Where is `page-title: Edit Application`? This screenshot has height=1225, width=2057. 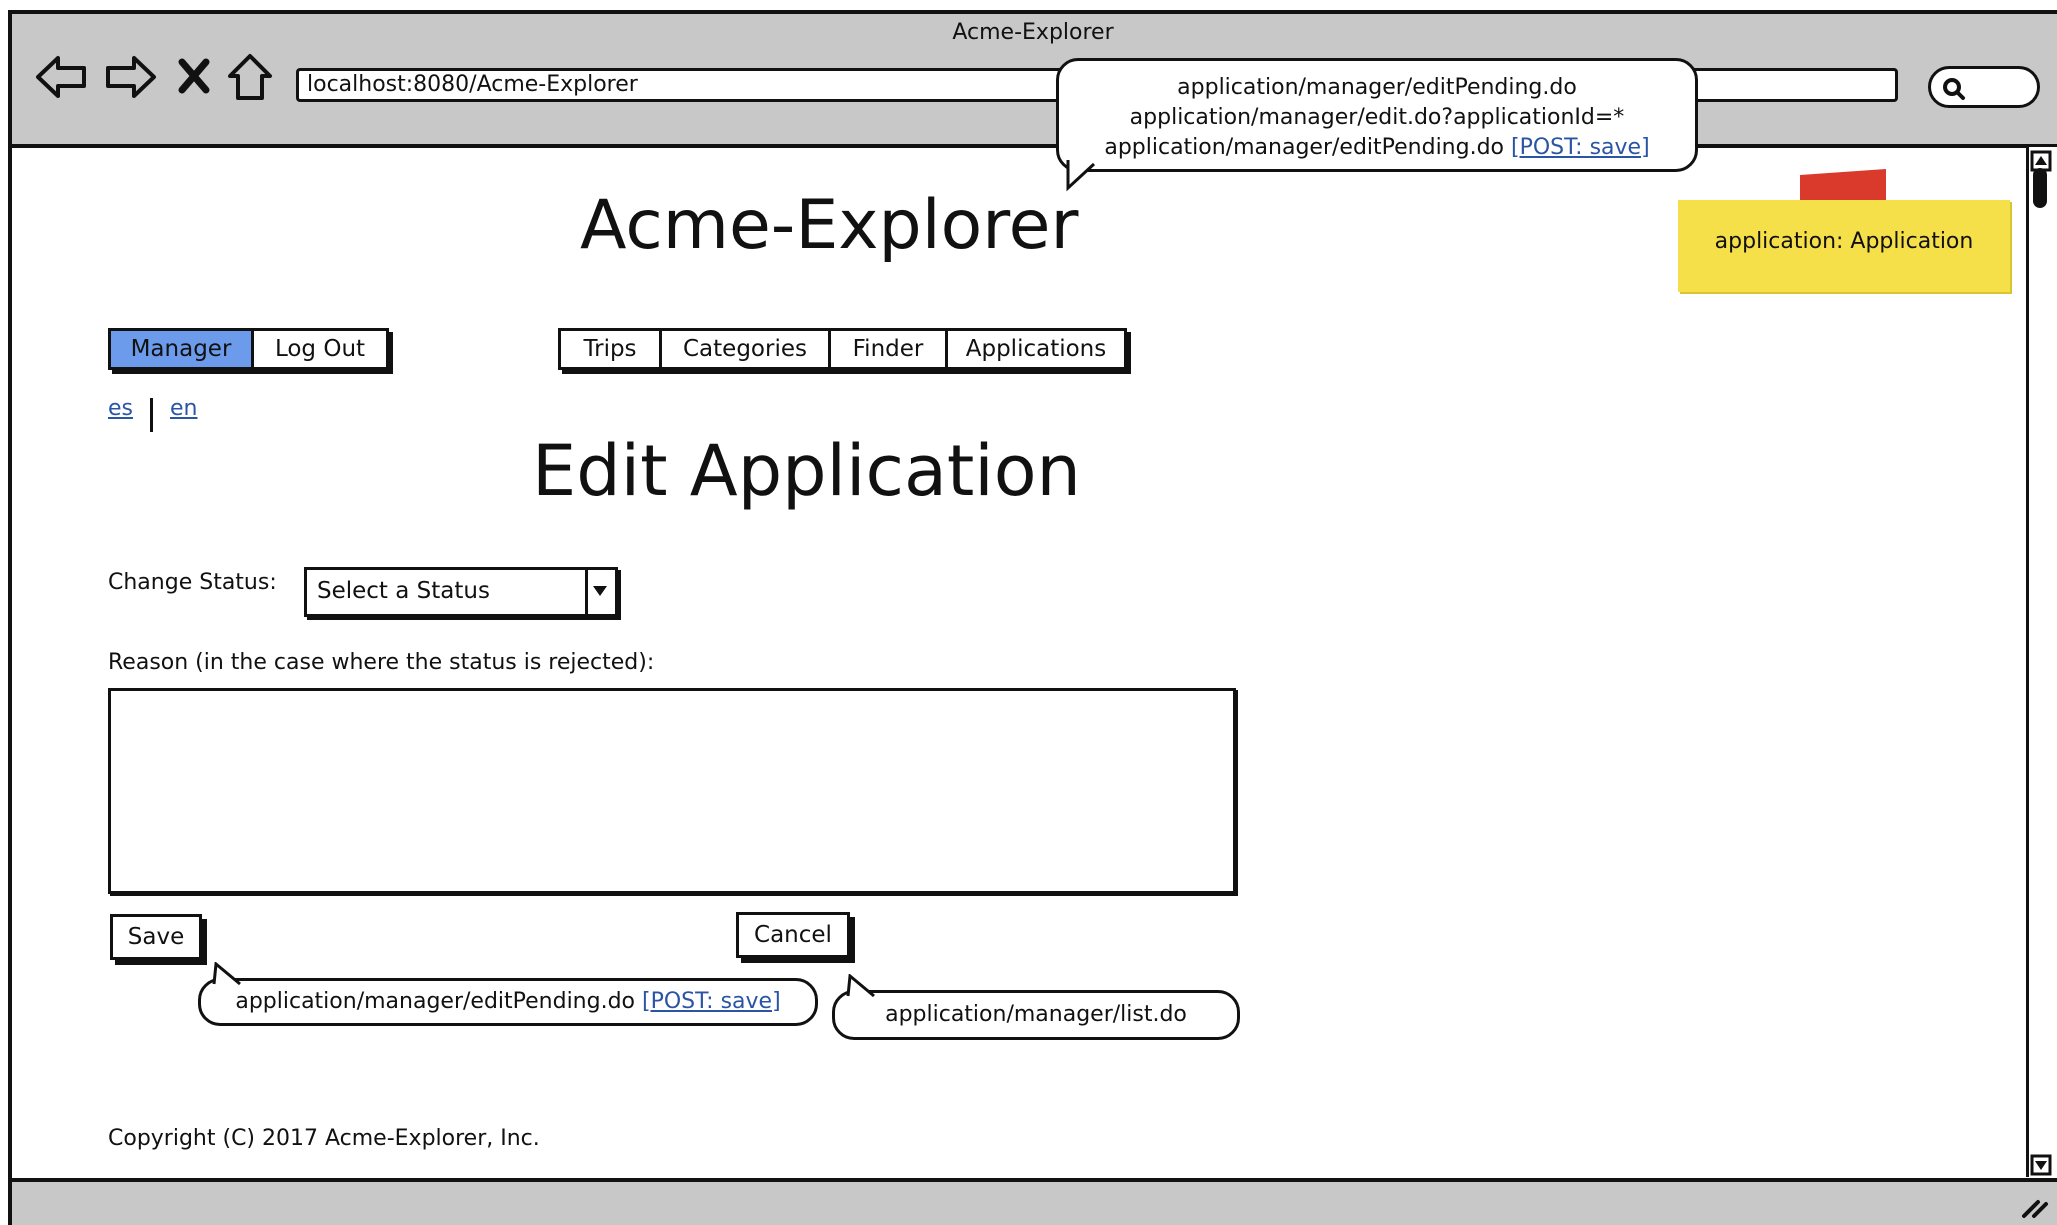 page-title: Edit Application is located at coordinates (806, 471).